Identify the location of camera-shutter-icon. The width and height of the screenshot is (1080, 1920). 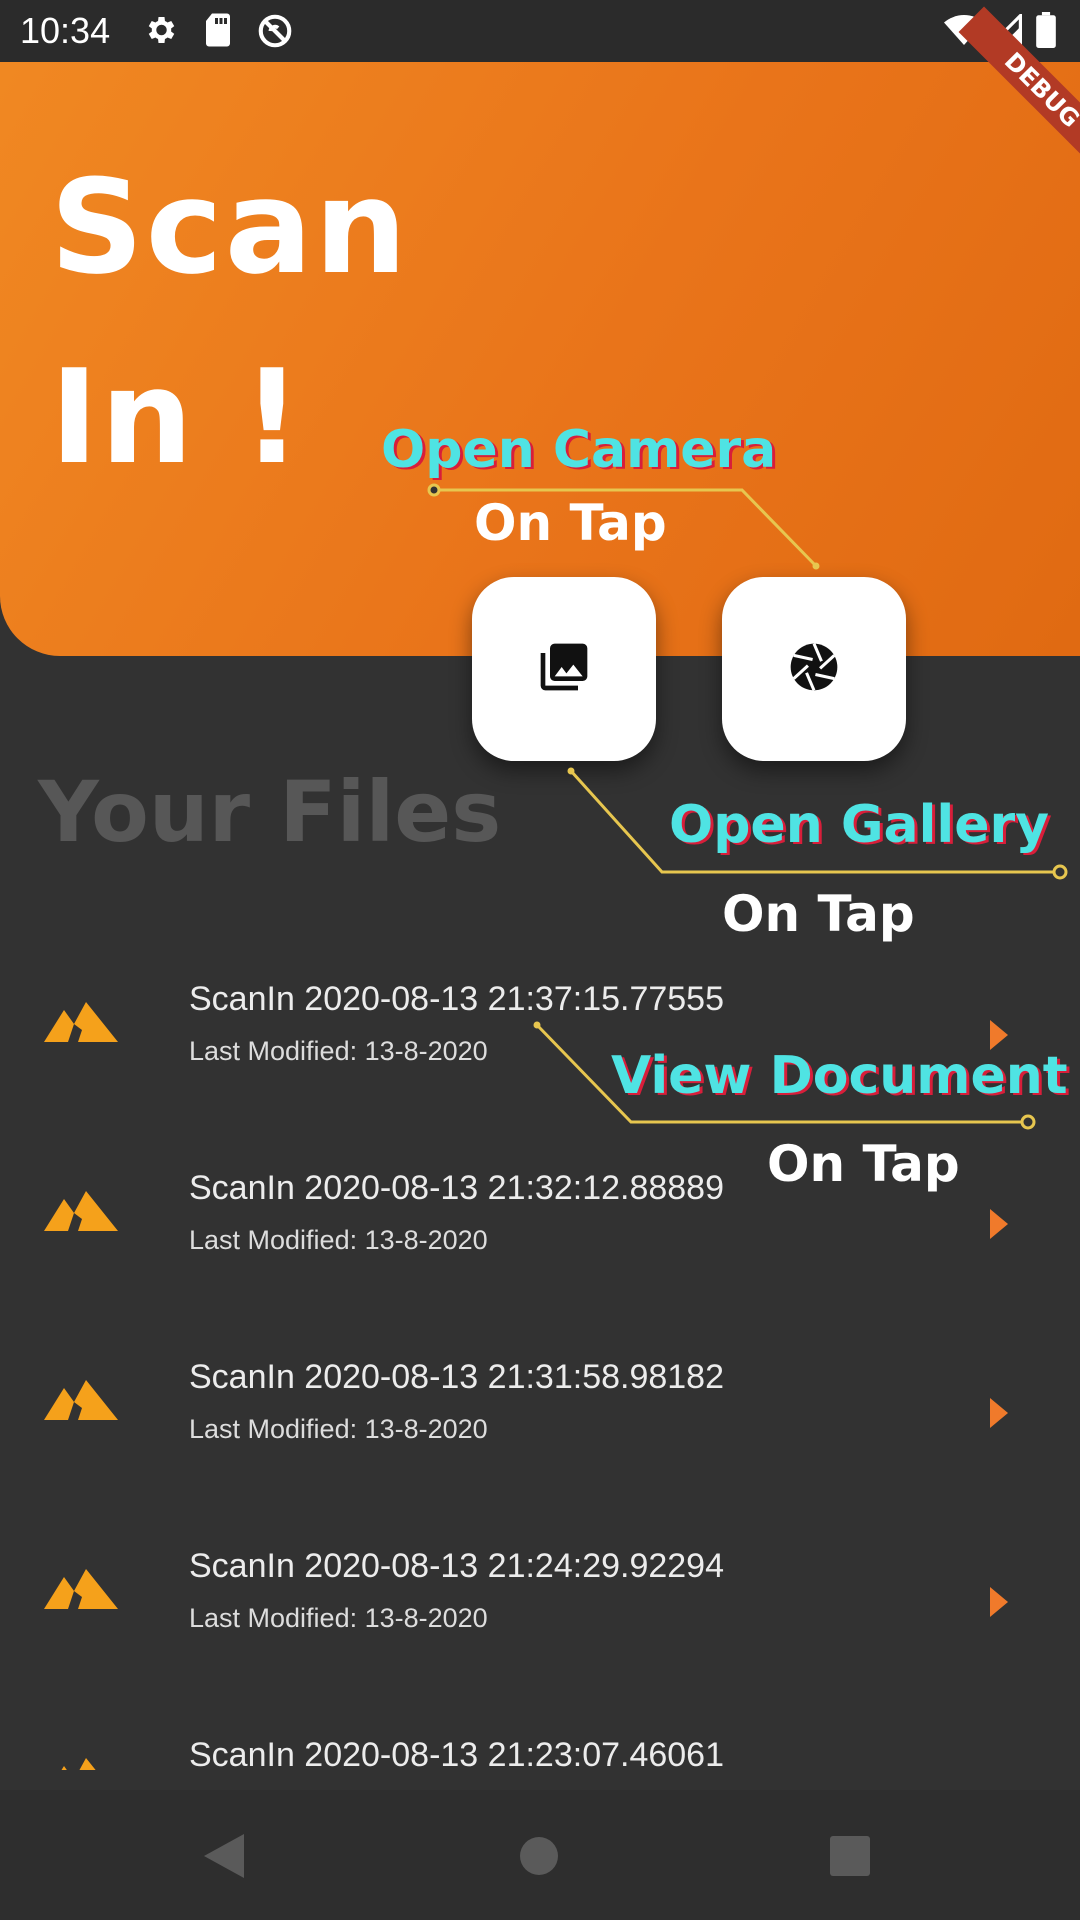
(814, 669).